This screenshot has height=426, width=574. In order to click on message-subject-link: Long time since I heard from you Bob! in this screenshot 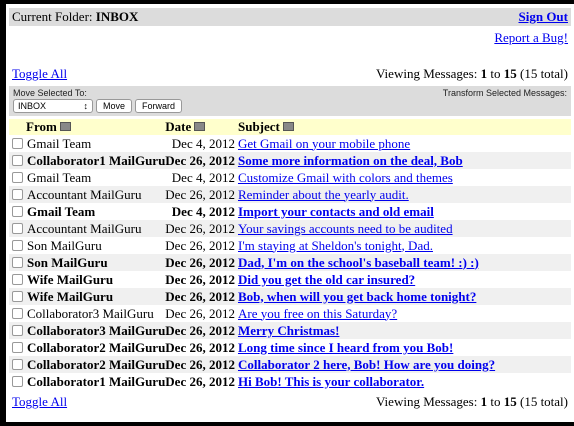, I will do `click(345, 347)`.